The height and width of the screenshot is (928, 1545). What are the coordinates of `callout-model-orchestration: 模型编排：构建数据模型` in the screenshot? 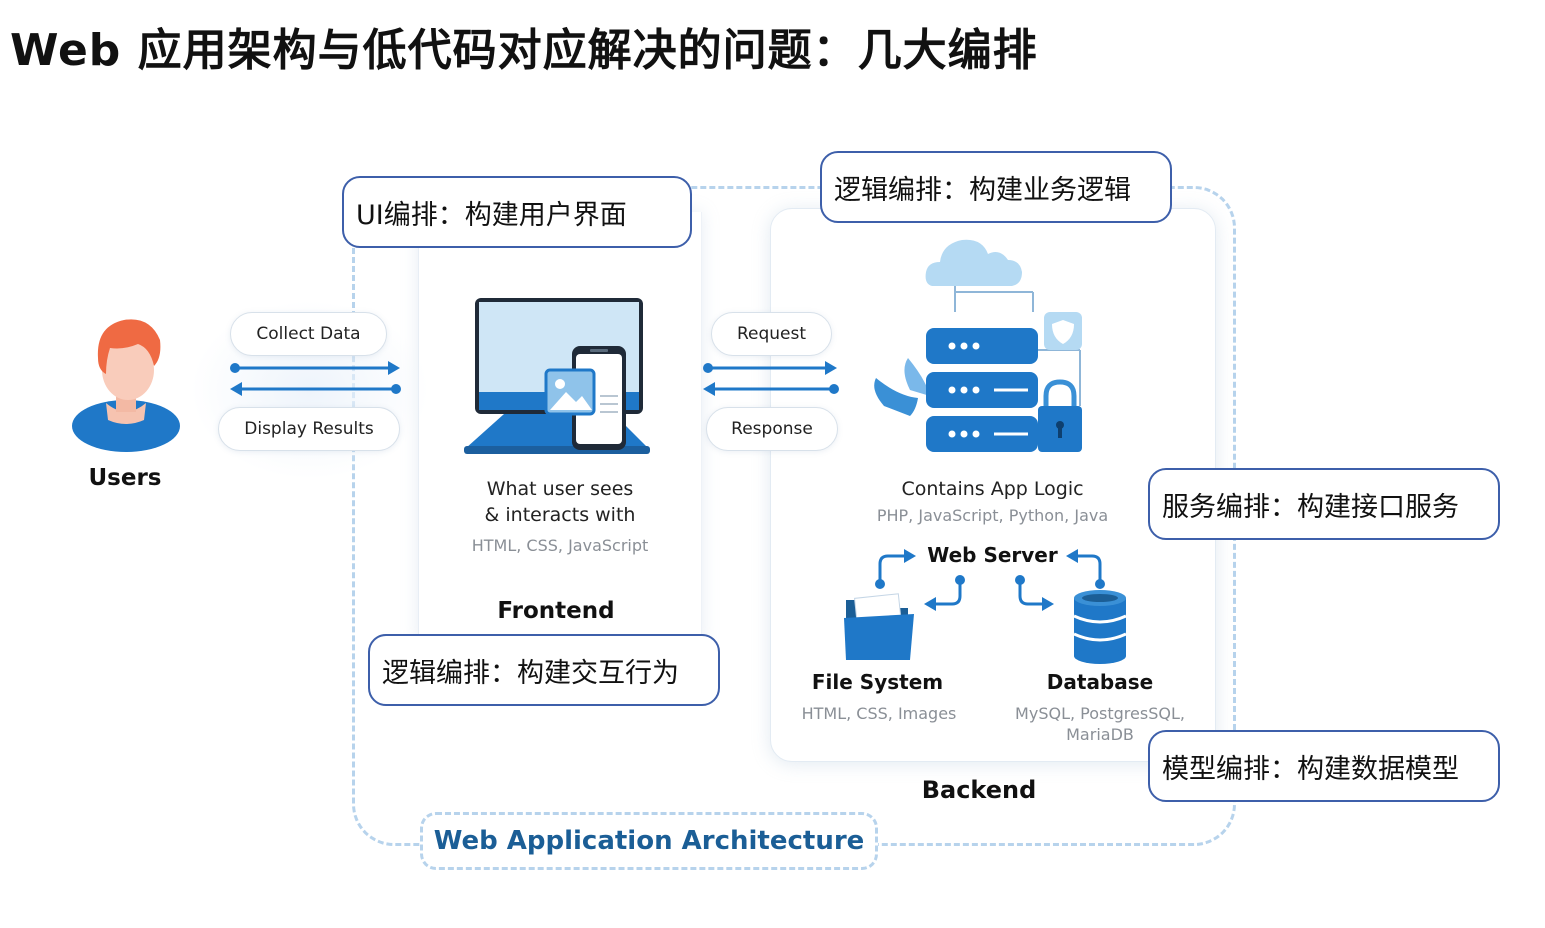 It's located at (1324, 766).